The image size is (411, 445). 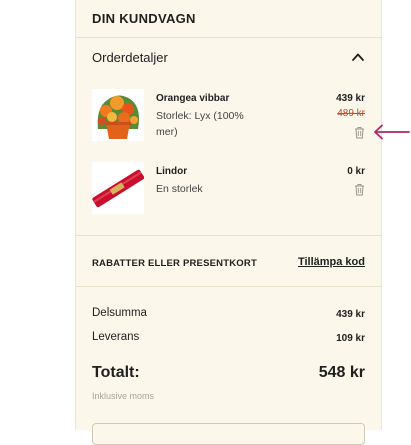 I want to click on item-old-price: 489 kr, so click(x=351, y=113).